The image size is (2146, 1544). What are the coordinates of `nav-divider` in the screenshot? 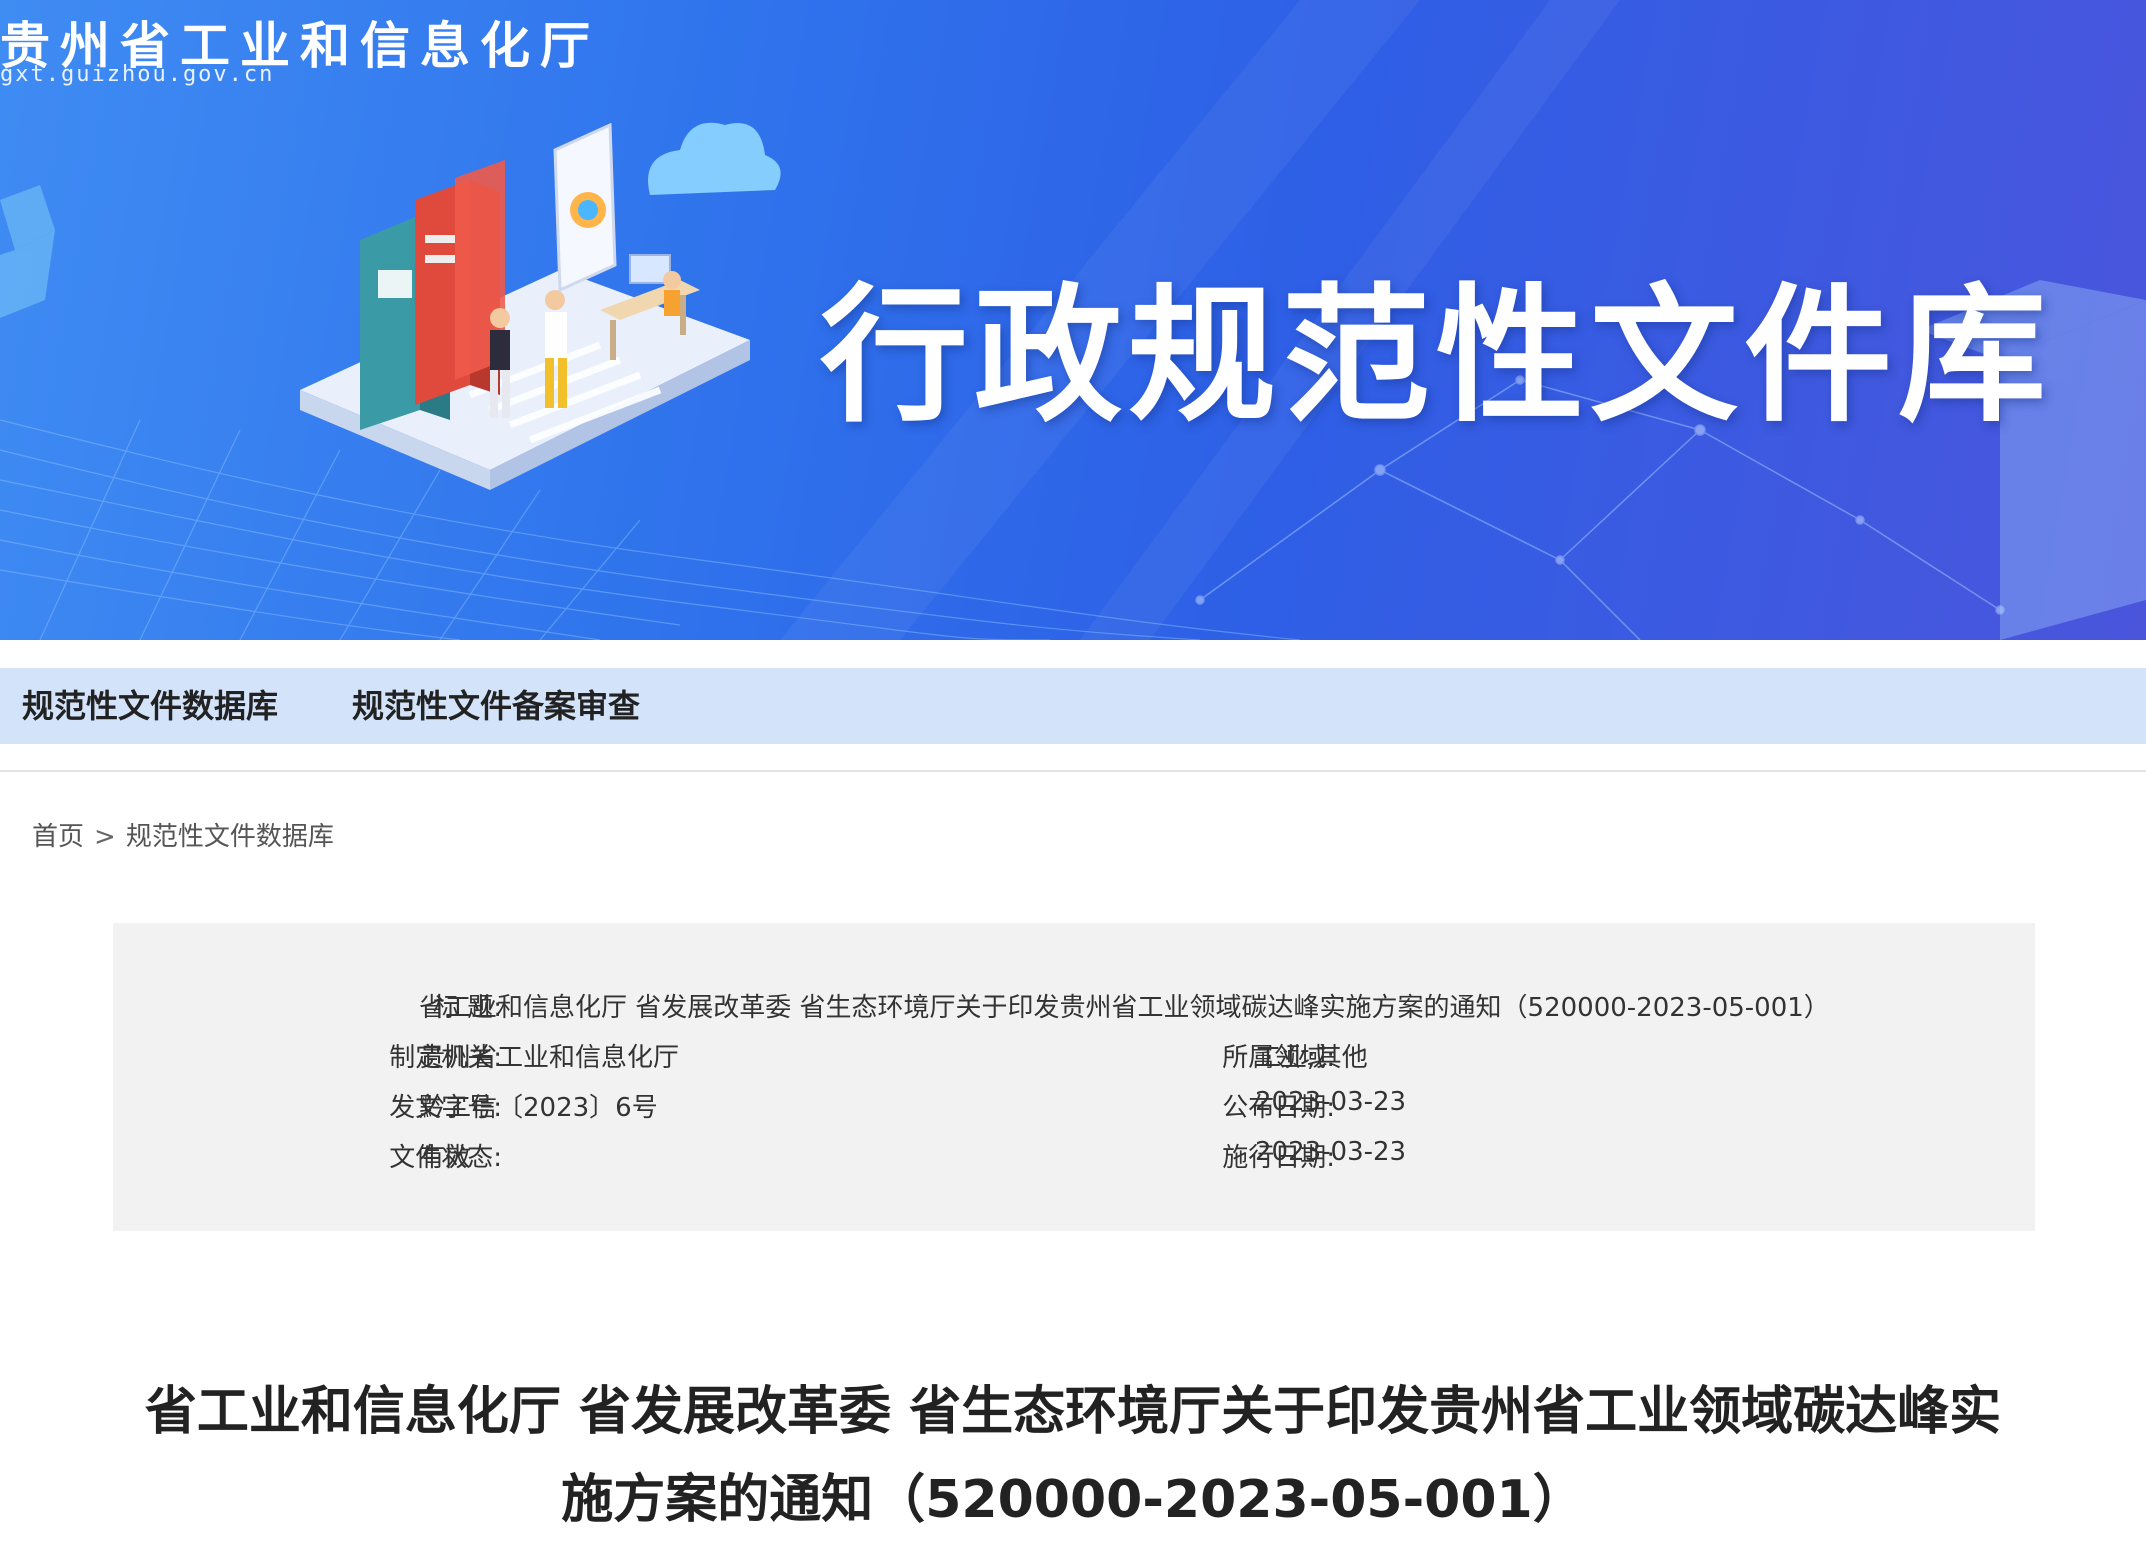 It's located at (1073, 771).